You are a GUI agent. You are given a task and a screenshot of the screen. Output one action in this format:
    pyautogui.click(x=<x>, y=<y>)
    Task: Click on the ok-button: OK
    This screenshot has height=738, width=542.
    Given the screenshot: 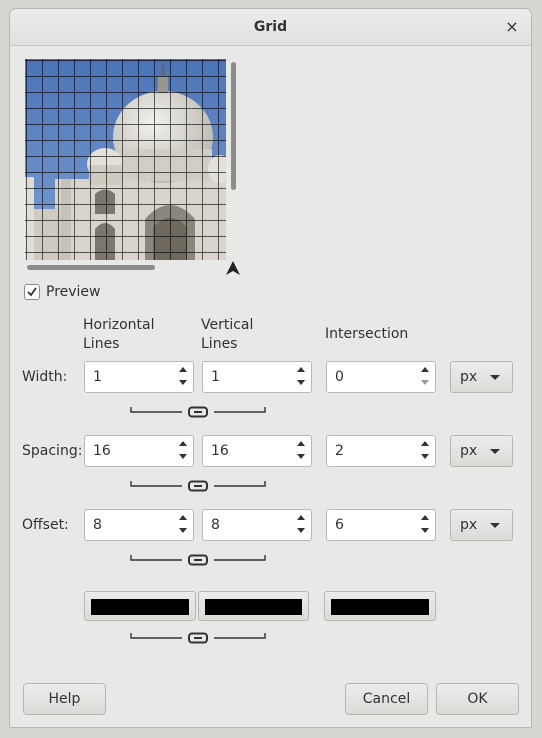 What is the action you would take?
    pyautogui.click(x=477, y=699)
    